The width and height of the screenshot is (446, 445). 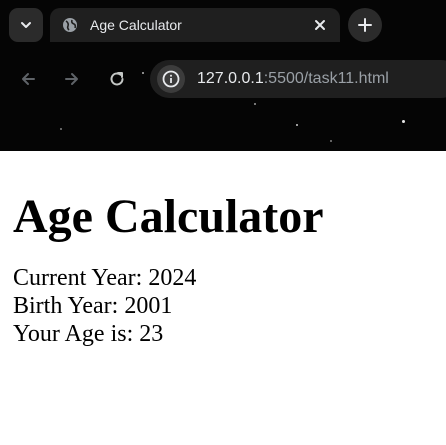 I want to click on info-icon, so click(x=171, y=79).